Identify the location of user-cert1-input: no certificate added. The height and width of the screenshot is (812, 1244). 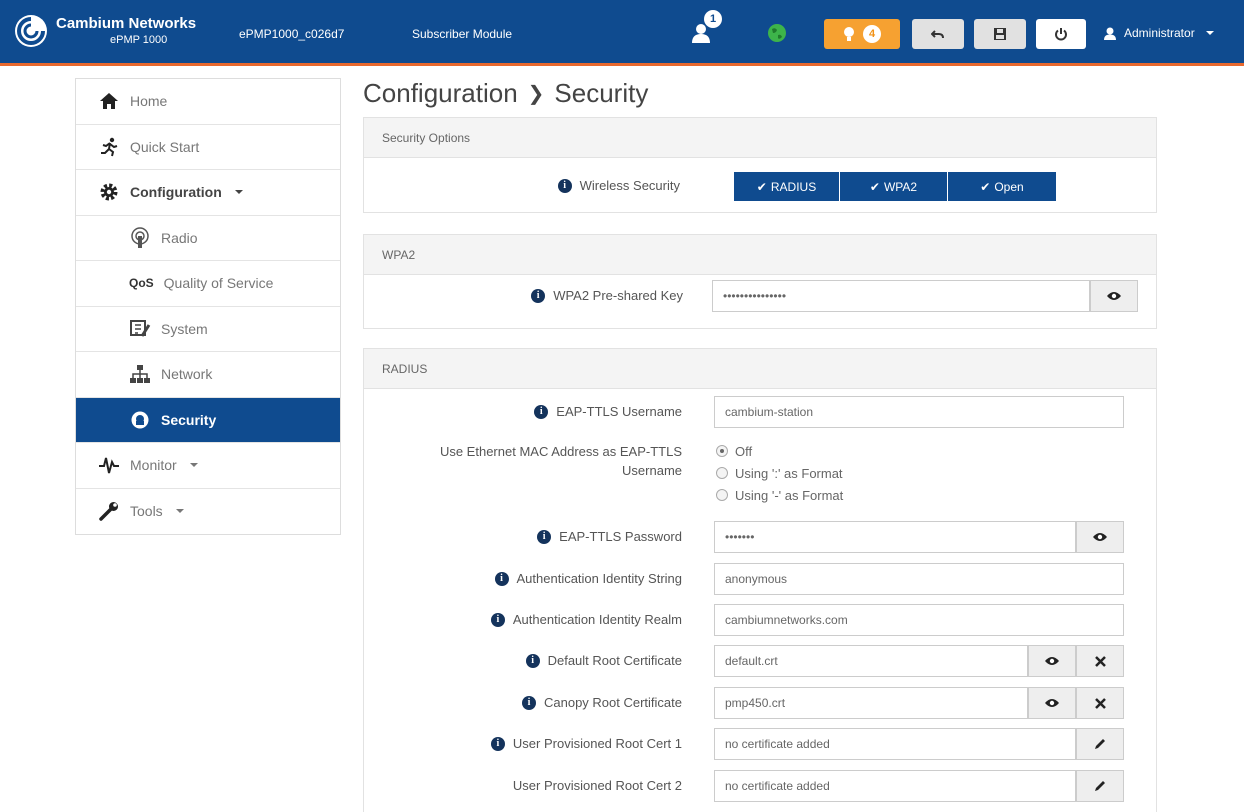
(895, 744).